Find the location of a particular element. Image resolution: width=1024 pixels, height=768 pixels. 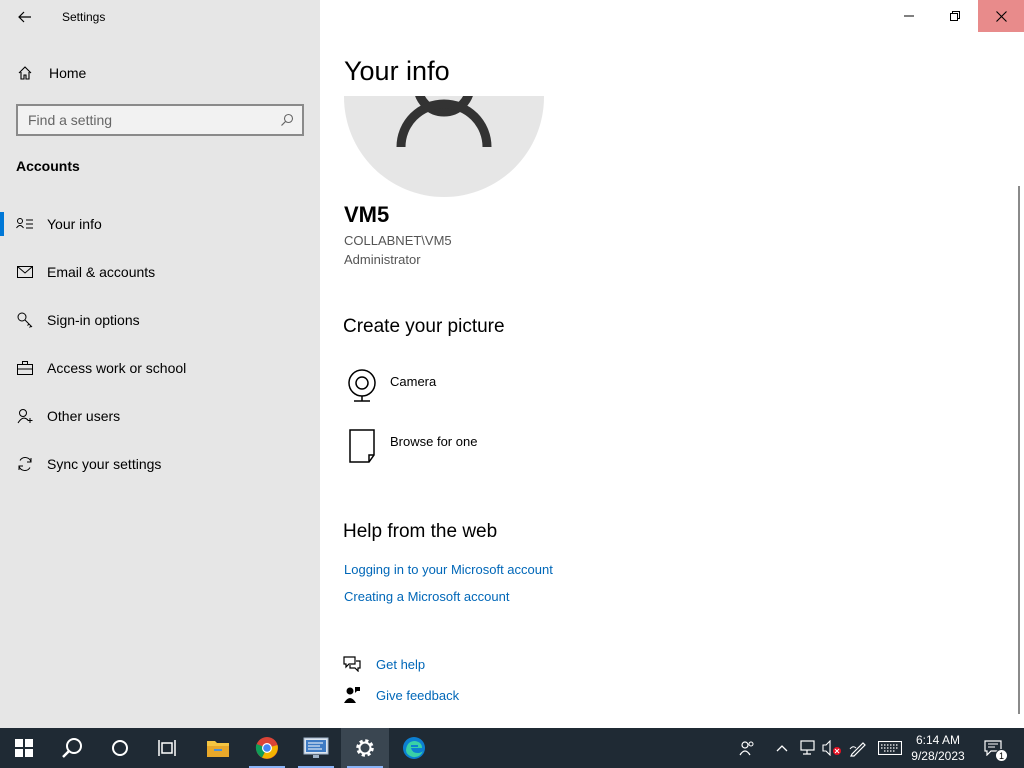

start-button is located at coordinates (24, 748).